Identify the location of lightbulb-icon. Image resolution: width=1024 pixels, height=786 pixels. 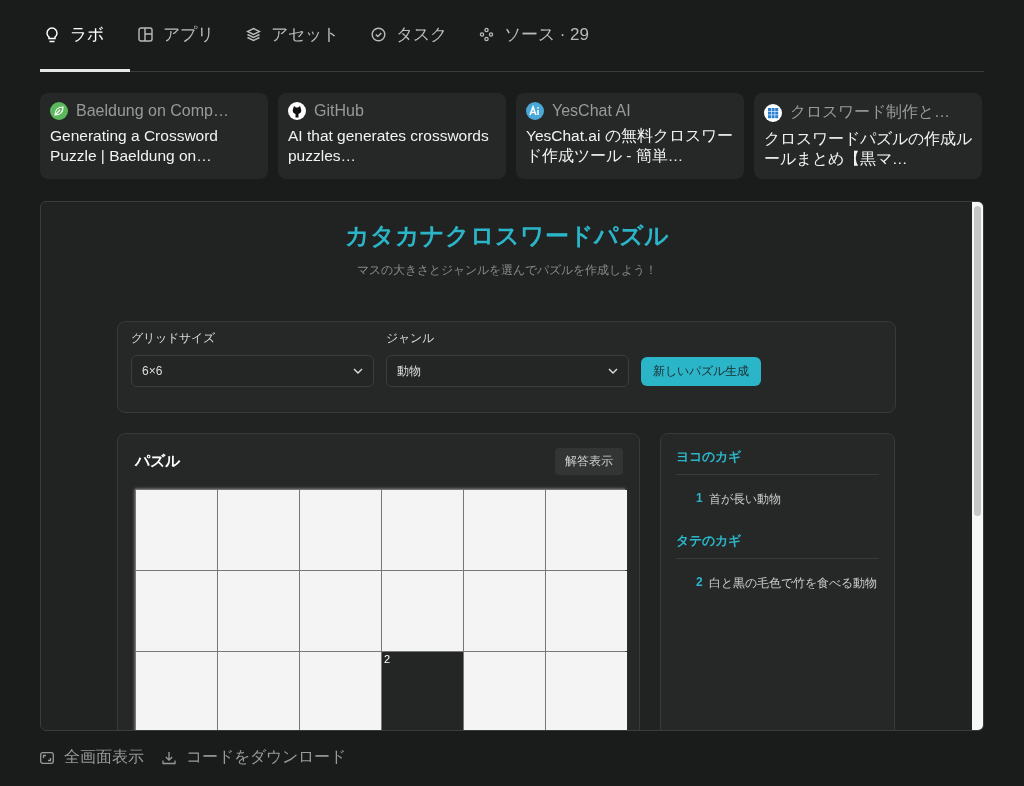
(52, 34).